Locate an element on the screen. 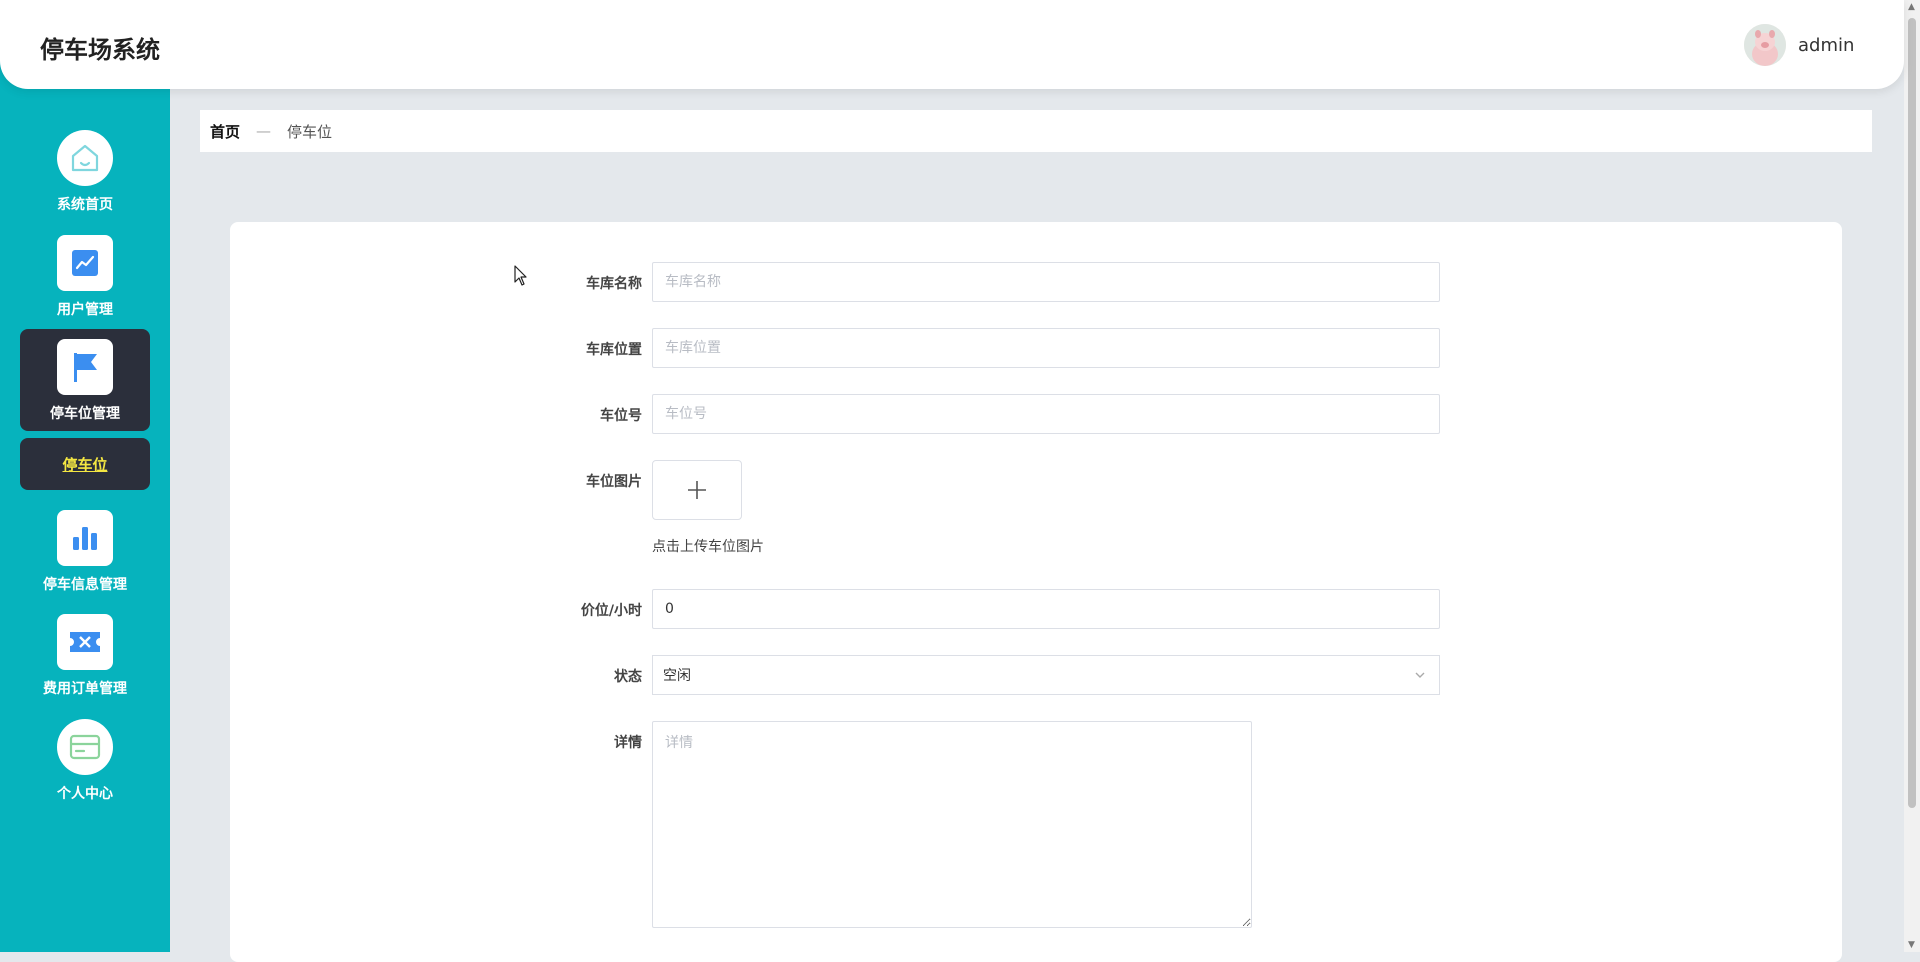 The image size is (1920, 962). home-icon is located at coordinates (85, 158).